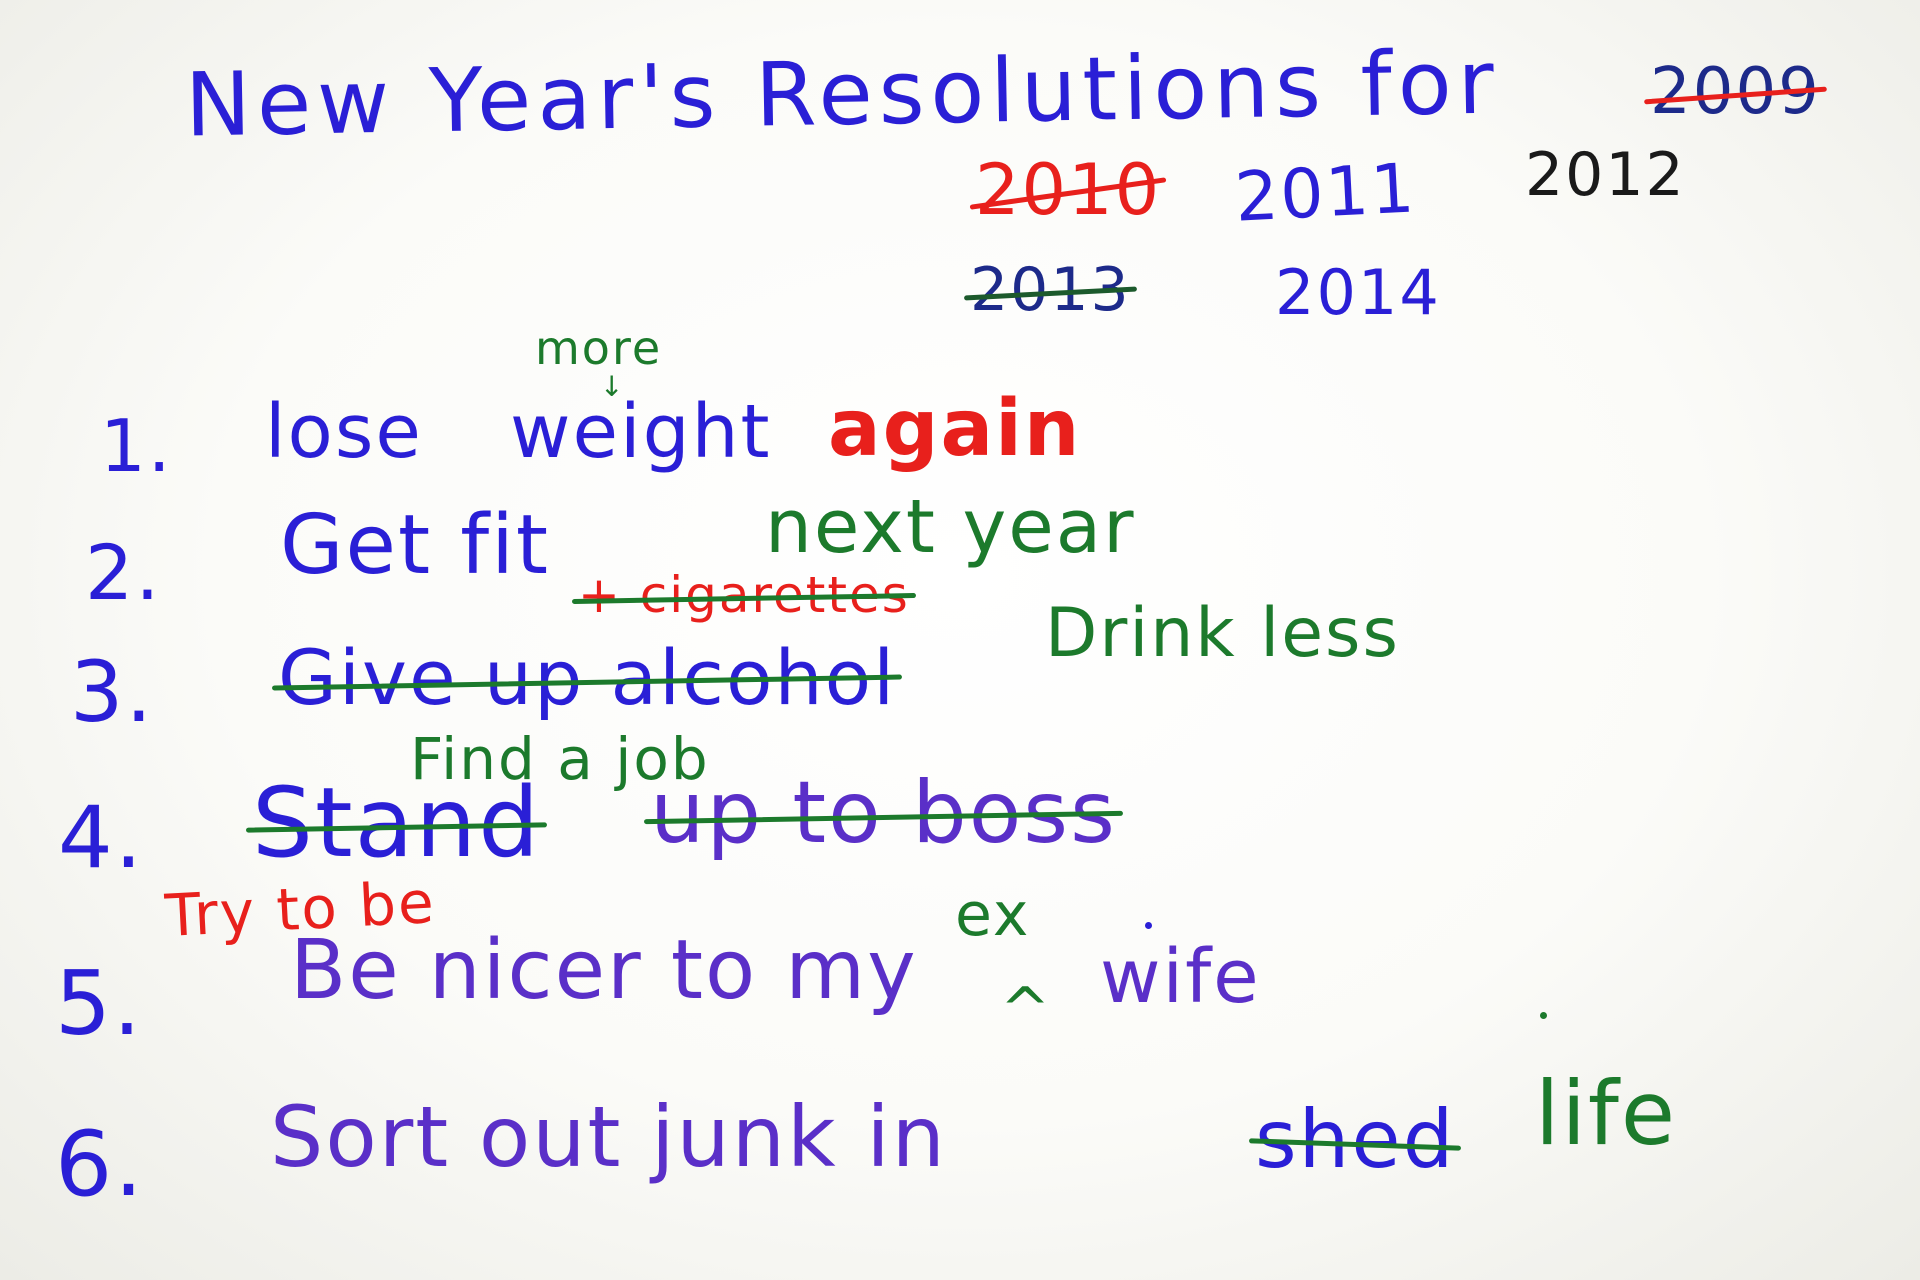 The height and width of the screenshot is (1280, 1920). I want to click on item-4-stand-struck: Stand, so click(397, 823).